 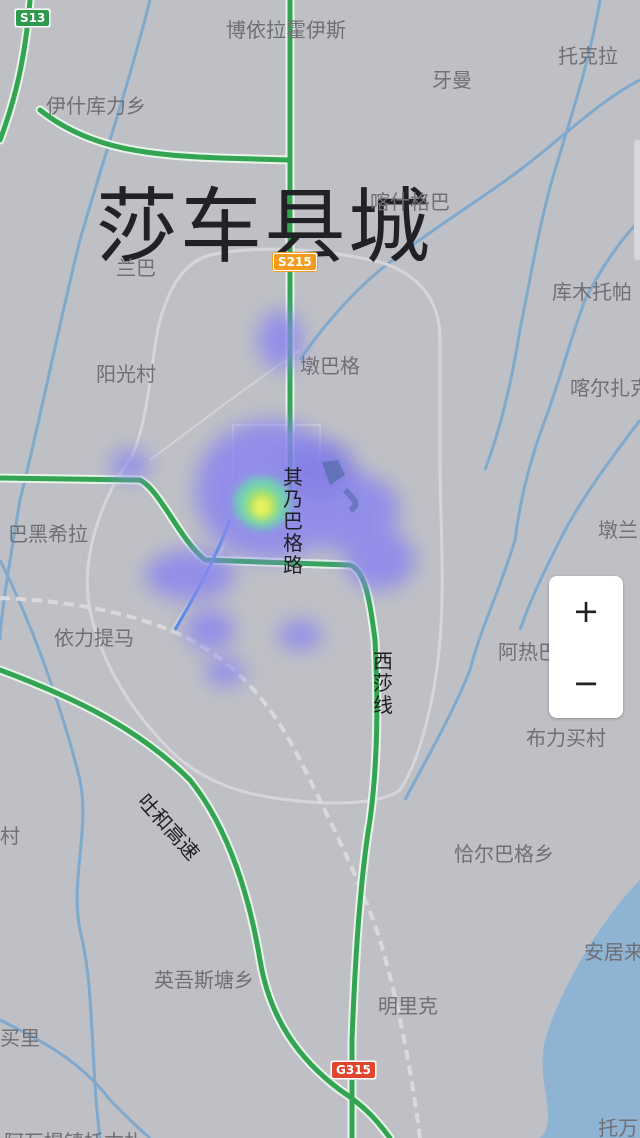 What do you see at coordinates (588, 56) in the screenshot?
I see `place-label: 托克拉` at bounding box center [588, 56].